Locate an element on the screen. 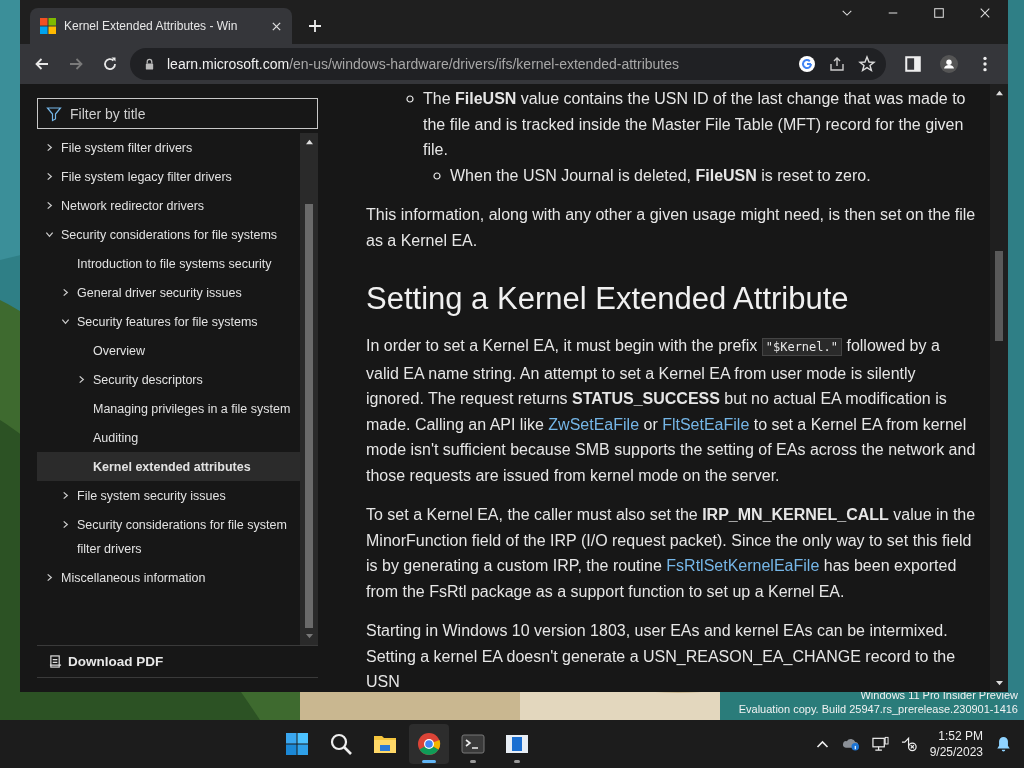 This screenshot has height=768, width=1024. paragraph: In order to set a Kernel EA, it must begin with the prefix "$Kernel." followed by a valid EA name string. An attempt to set a Kernel EA from user mode is silently ignored. The request returns STATUS_SUCCESS but no actual EA modification is made. Calling an API like ZwSetEaFile or FltSetEaFile to set a Kernel EA from kernel mode isn't sufficient because SMB supports the setting of EAs across the network and those requests are issued from kernel mode on the server. is located at coordinates (671, 411).